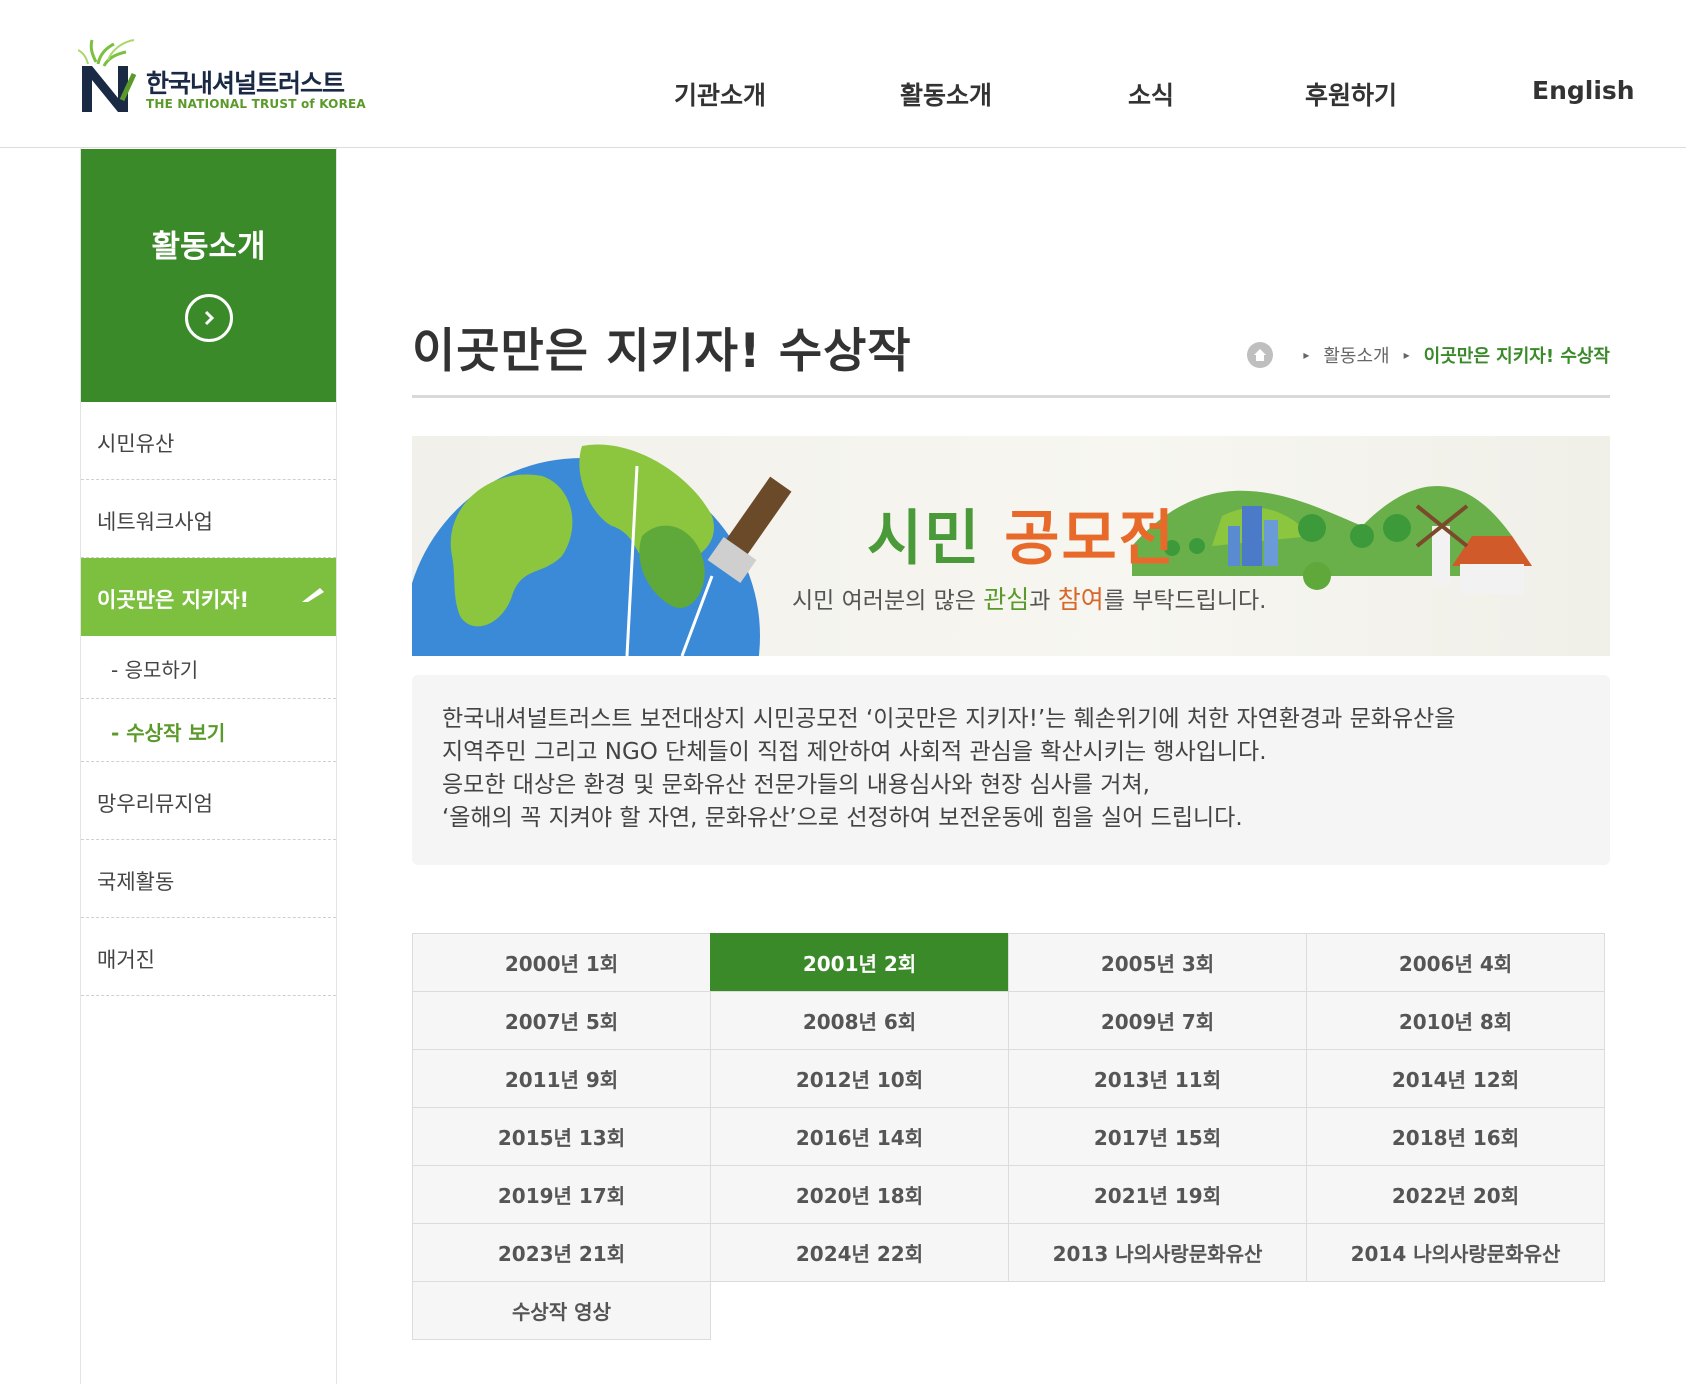 Image resolution: width=1686 pixels, height=1384 pixels. I want to click on year-tab: 2015년 13회, so click(561, 1136).